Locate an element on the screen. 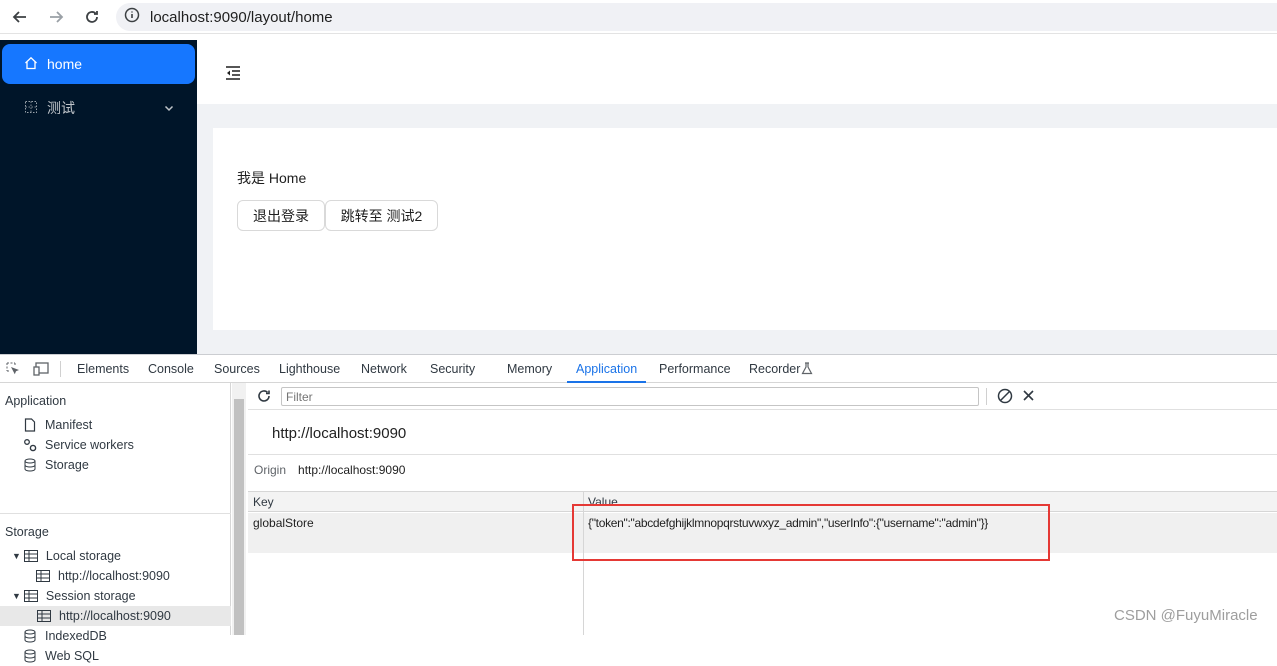 This screenshot has width=1277, height=666. section-title-storage: Storage is located at coordinates (27, 532).